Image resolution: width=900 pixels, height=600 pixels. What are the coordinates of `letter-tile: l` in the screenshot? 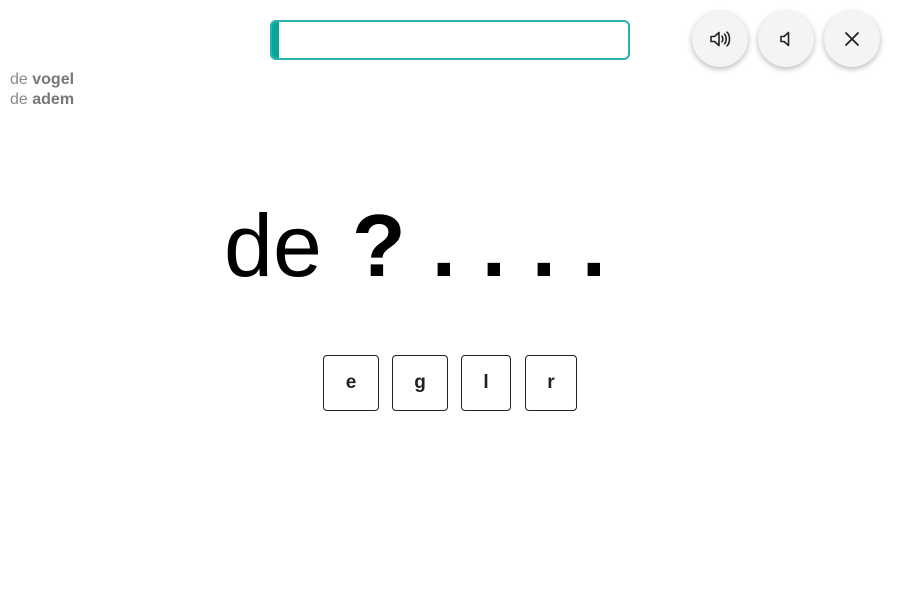 It's located at (486, 383).